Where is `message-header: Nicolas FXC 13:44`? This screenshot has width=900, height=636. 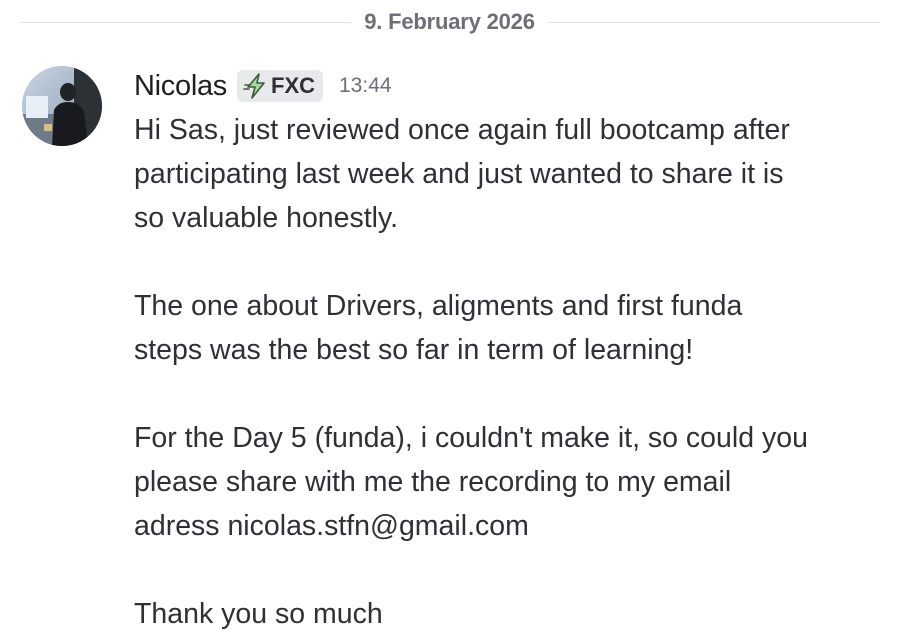 message-header: Nicolas FXC 13:44 is located at coordinates (263, 86).